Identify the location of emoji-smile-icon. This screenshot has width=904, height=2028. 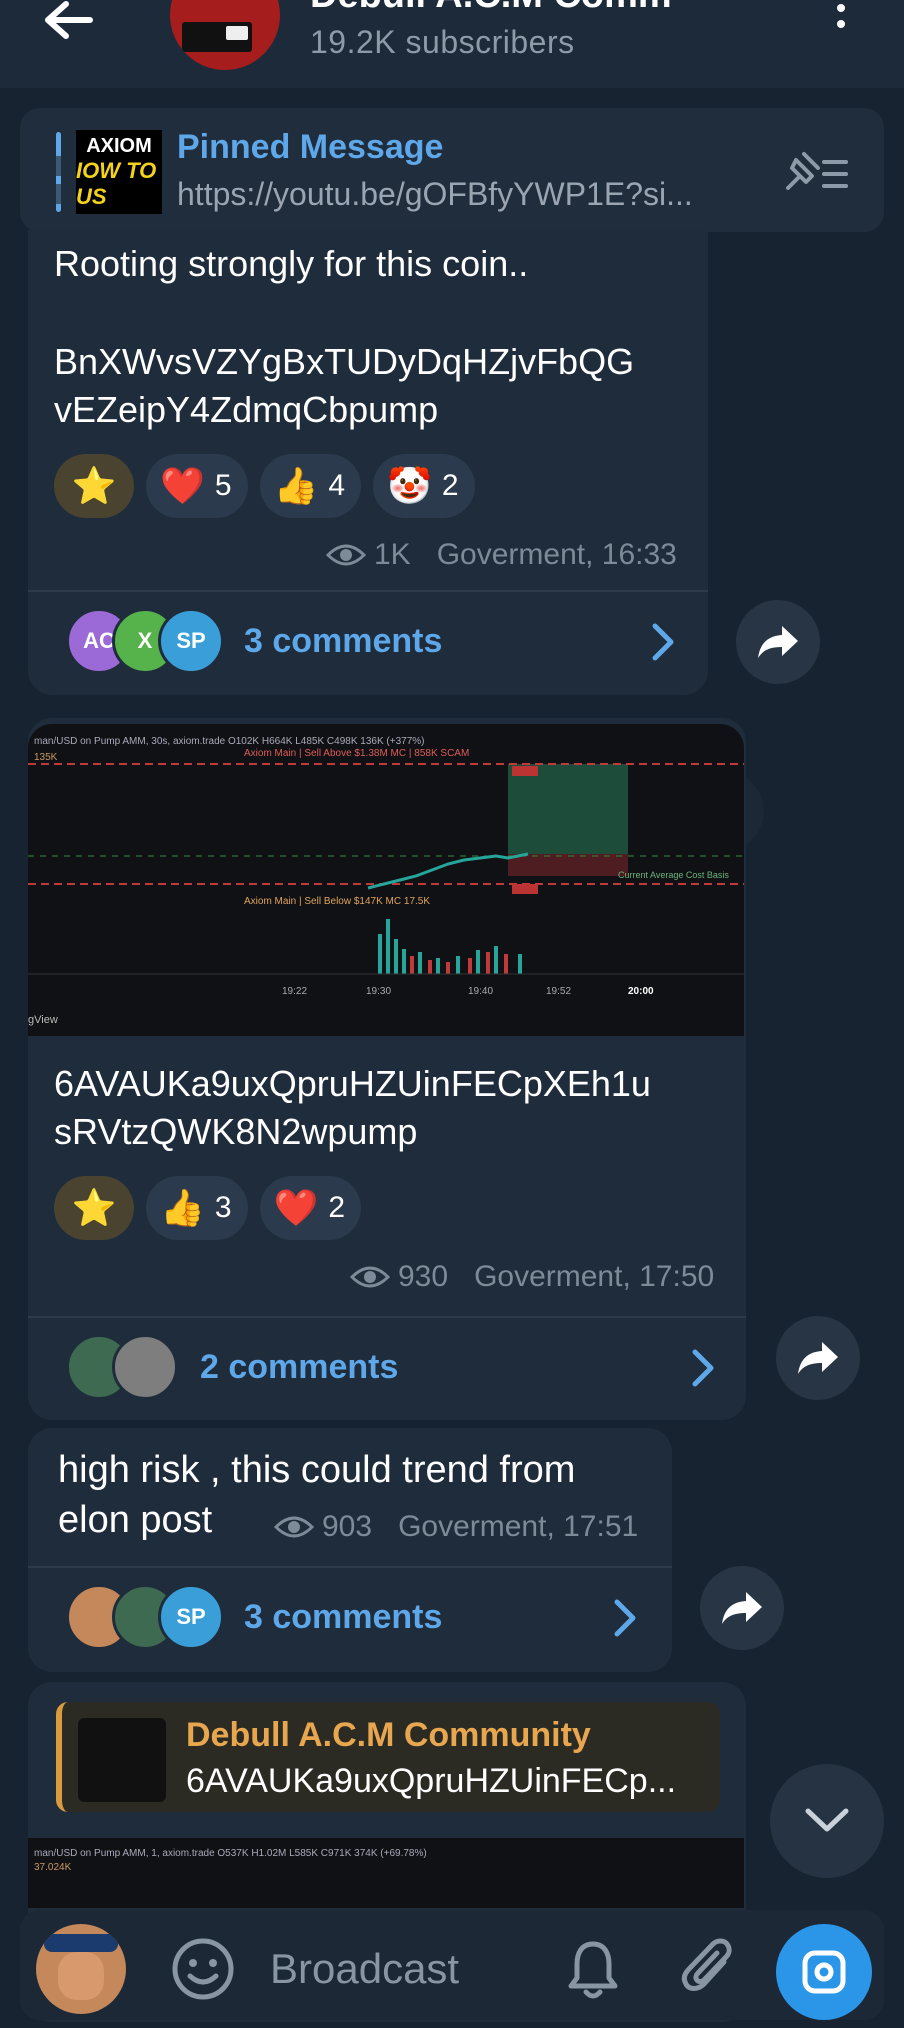
(203, 1969).